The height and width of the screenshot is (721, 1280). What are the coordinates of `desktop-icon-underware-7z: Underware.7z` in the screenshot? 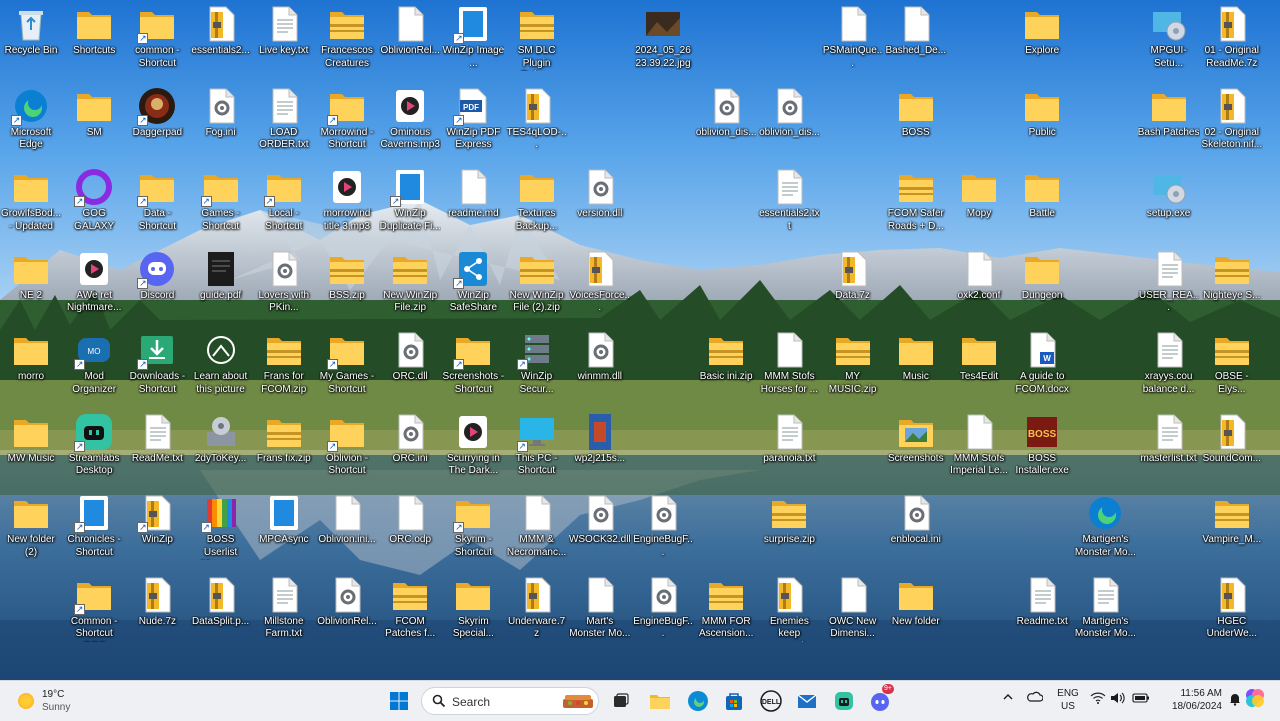 It's located at (537, 611).